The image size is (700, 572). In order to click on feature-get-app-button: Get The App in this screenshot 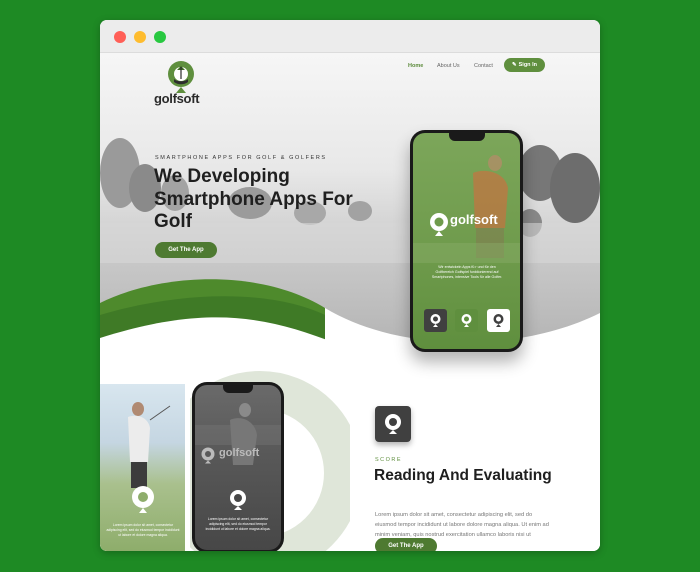, I will do `click(406, 544)`.